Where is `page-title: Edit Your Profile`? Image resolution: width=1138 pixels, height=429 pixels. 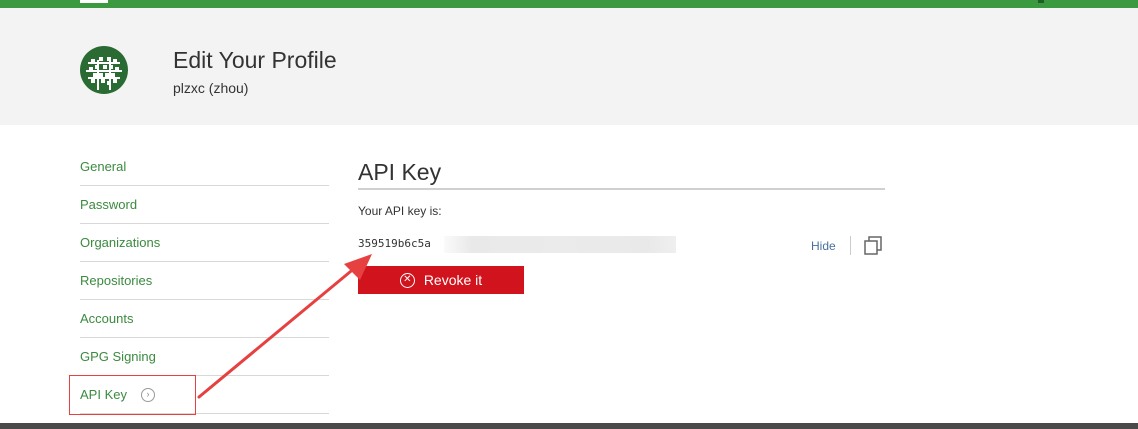 page-title: Edit Your Profile is located at coordinates (255, 60).